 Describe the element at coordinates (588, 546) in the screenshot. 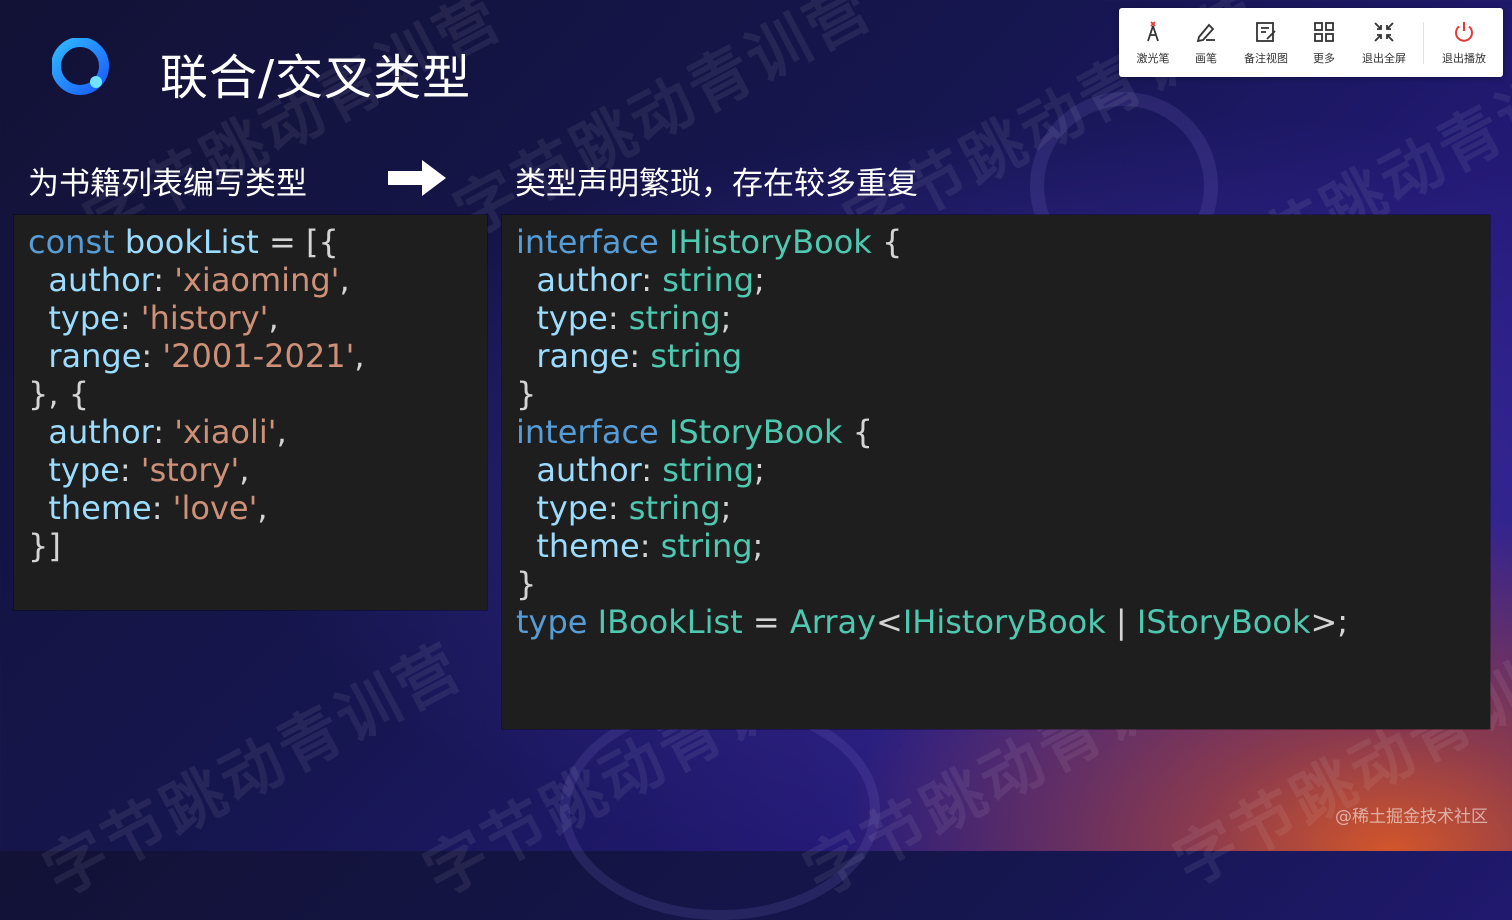

I see `code-token: theme` at that location.